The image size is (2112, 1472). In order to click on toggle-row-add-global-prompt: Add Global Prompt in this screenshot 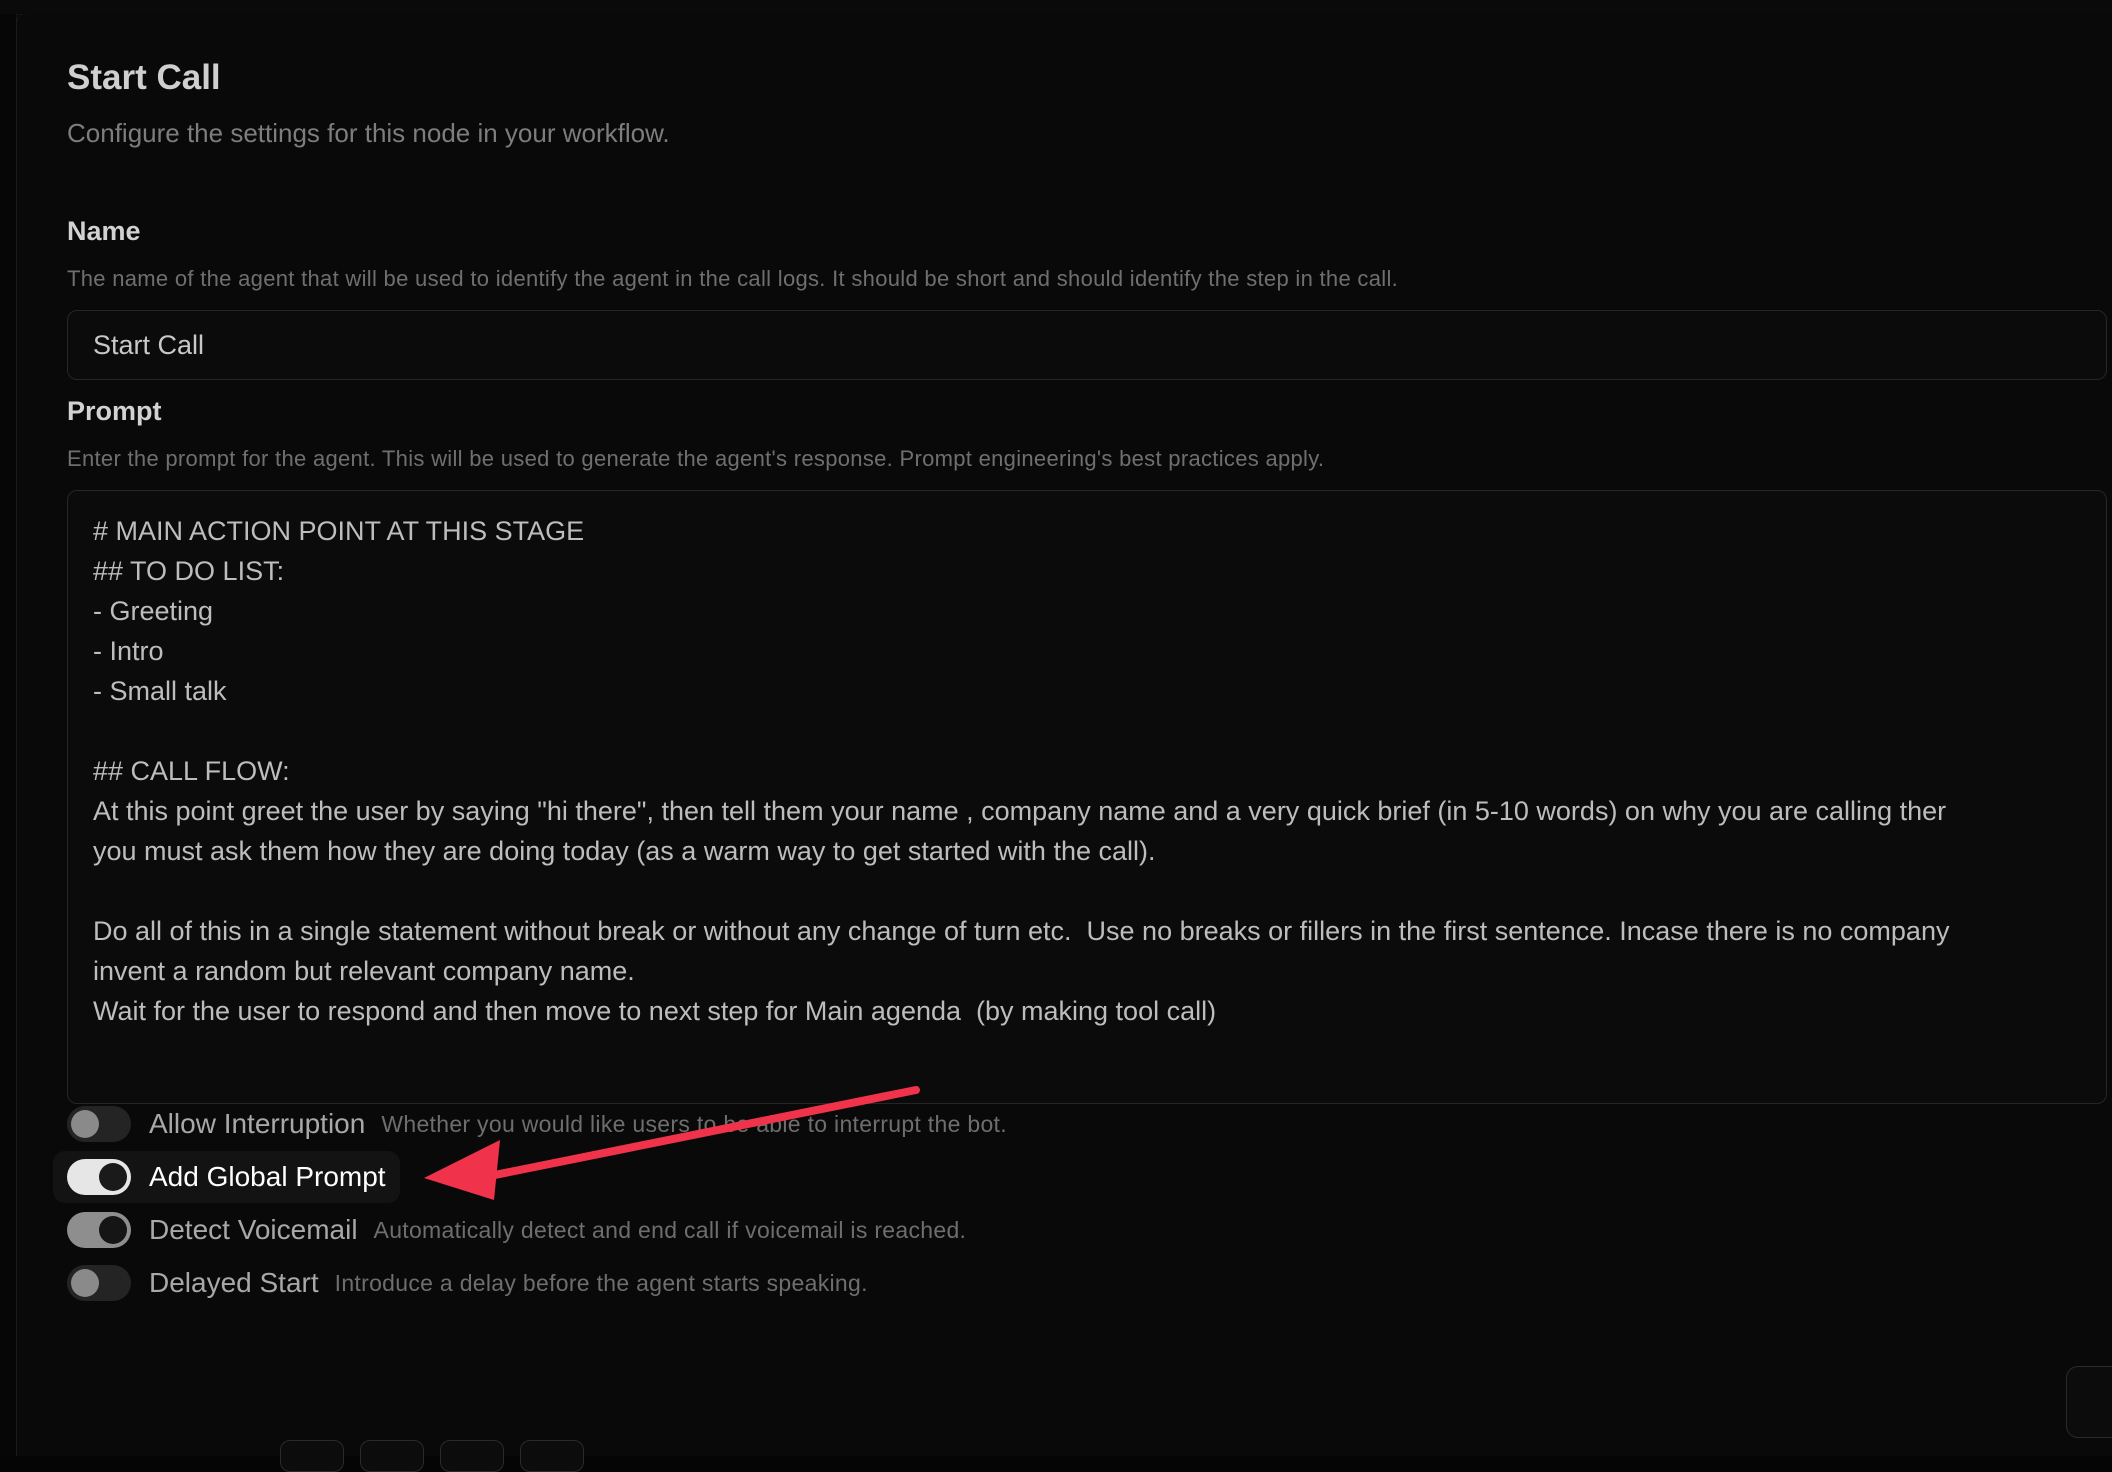, I will do `click(226, 1177)`.